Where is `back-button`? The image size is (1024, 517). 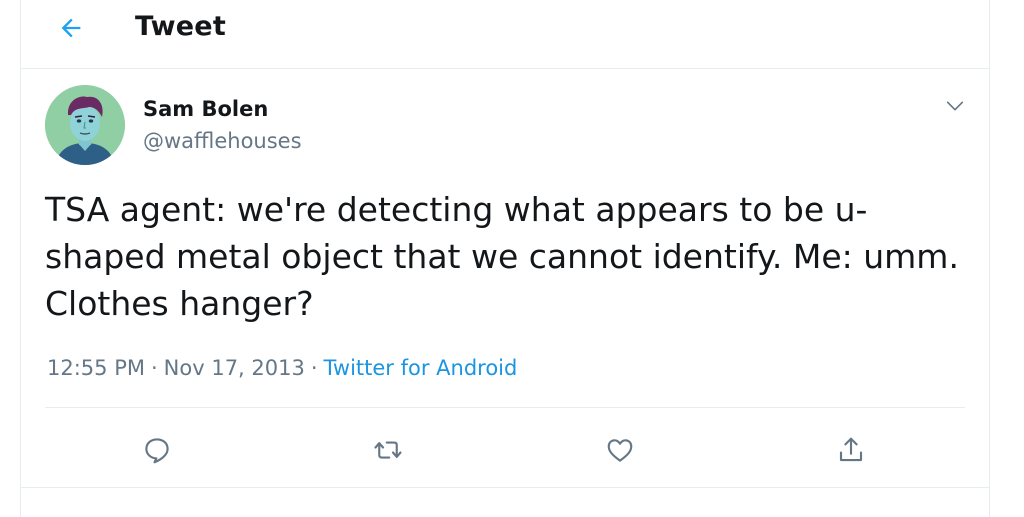 back-button is located at coordinates (71, 28).